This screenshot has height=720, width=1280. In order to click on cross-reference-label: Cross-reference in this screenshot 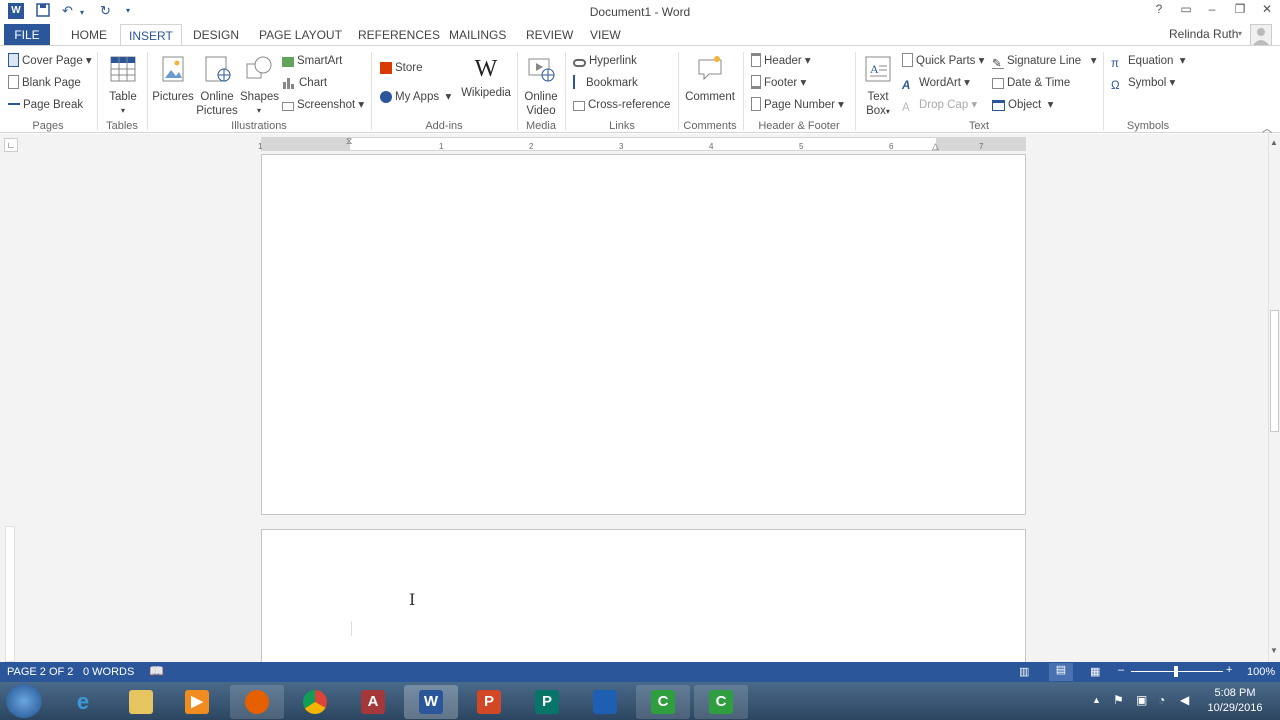, I will do `click(629, 105)`.